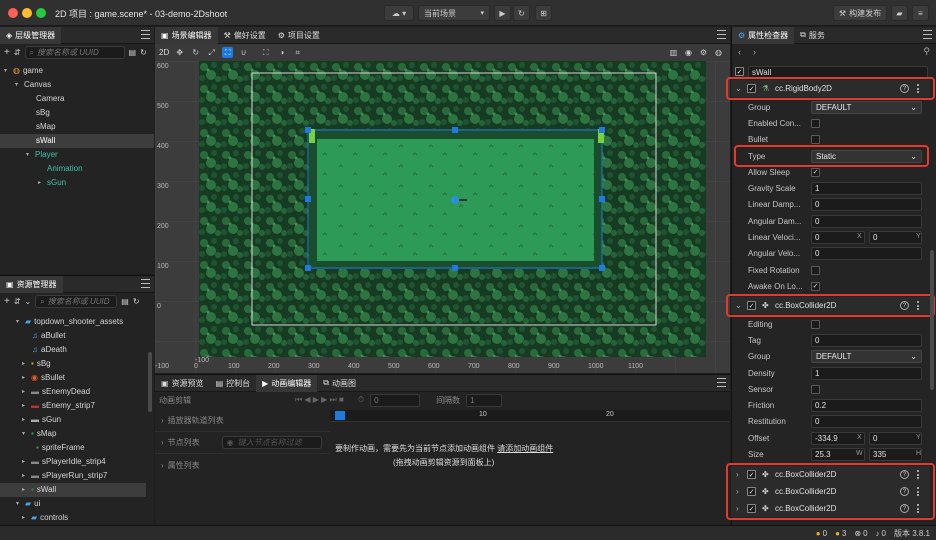  I want to click on rb-fixed-rotation-checkbox, so click(815, 270).